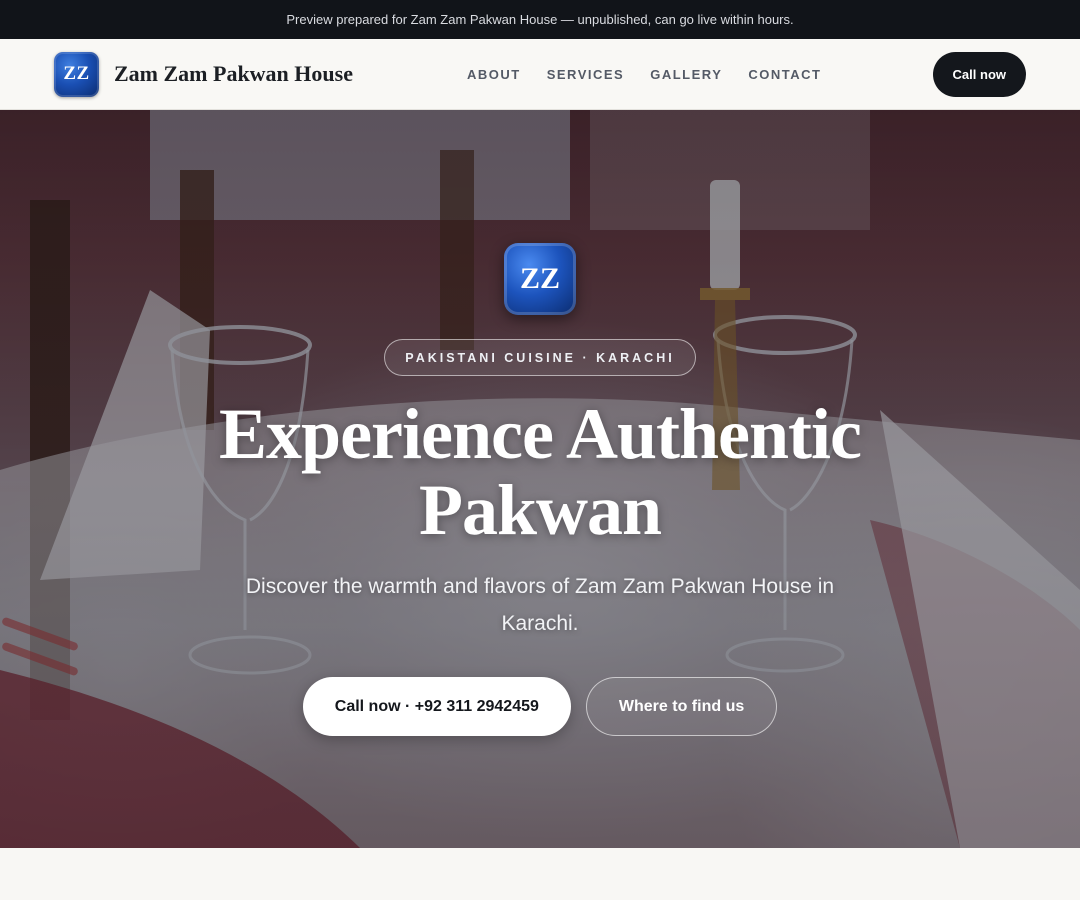 The height and width of the screenshot is (900, 1080). I want to click on hero-logo-text: ZZ, so click(540, 278).